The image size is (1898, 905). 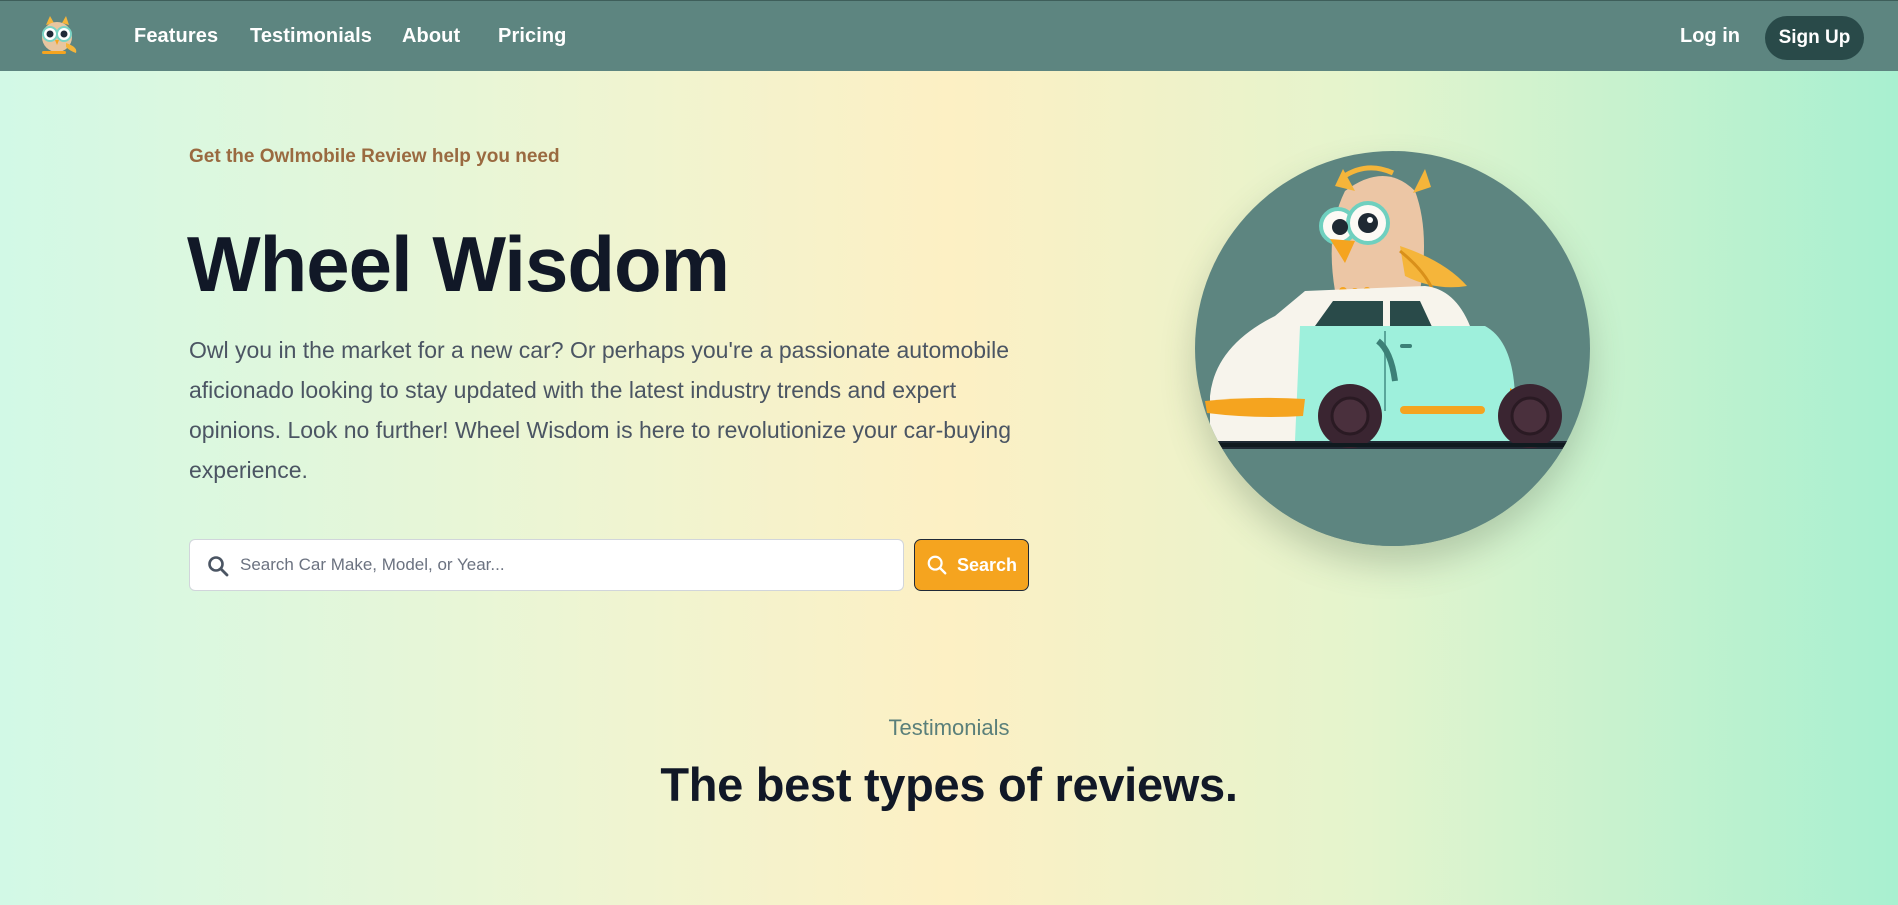 What do you see at coordinates (1814, 38) in the screenshot?
I see `signup-button: Sign Up` at bounding box center [1814, 38].